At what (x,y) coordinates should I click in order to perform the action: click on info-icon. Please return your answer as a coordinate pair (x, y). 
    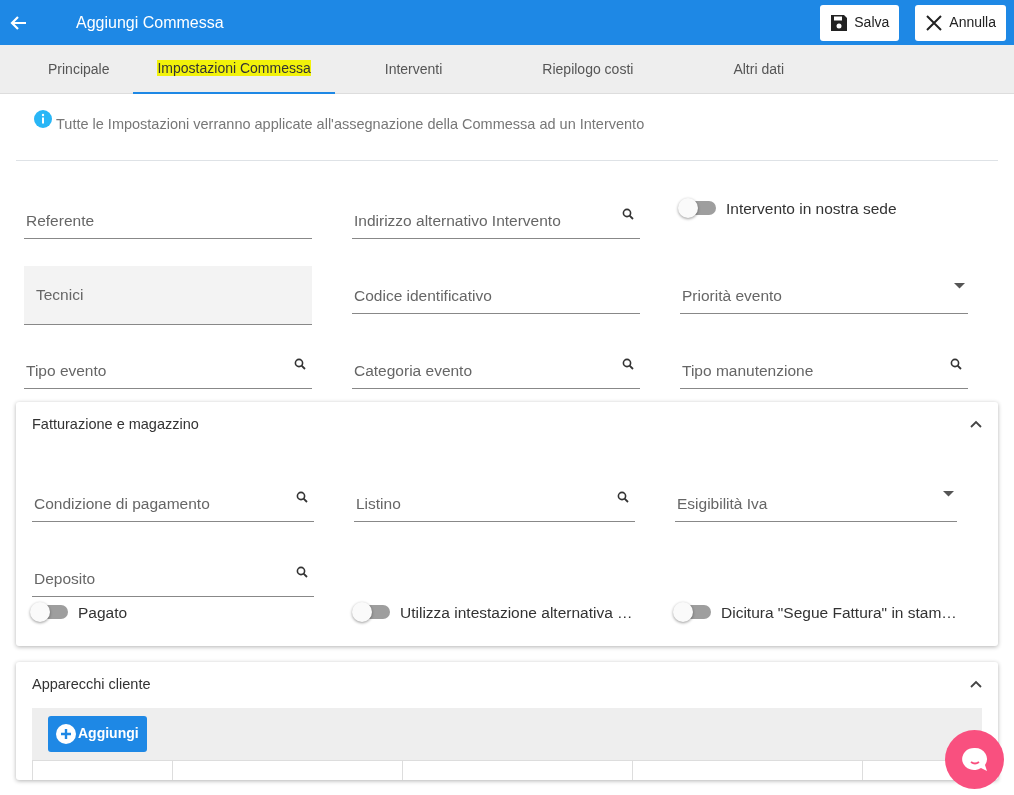
    Looking at the image, I should click on (43, 119).